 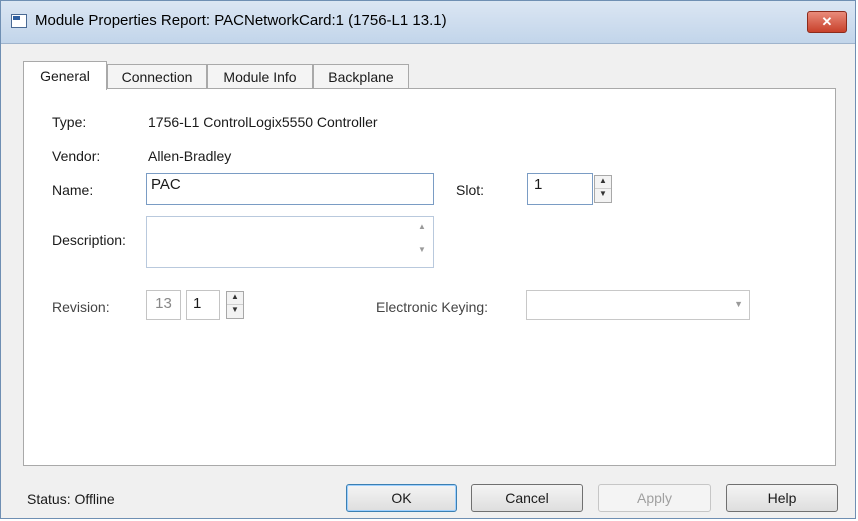 What do you see at coordinates (89, 240) in the screenshot?
I see `description-label: Description:` at bounding box center [89, 240].